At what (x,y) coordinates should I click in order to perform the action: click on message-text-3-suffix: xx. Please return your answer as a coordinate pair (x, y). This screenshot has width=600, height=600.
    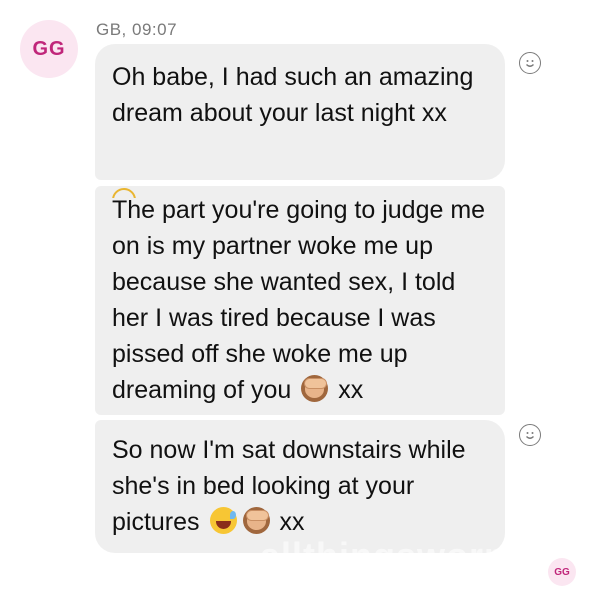
    Looking at the image, I should click on (292, 522).